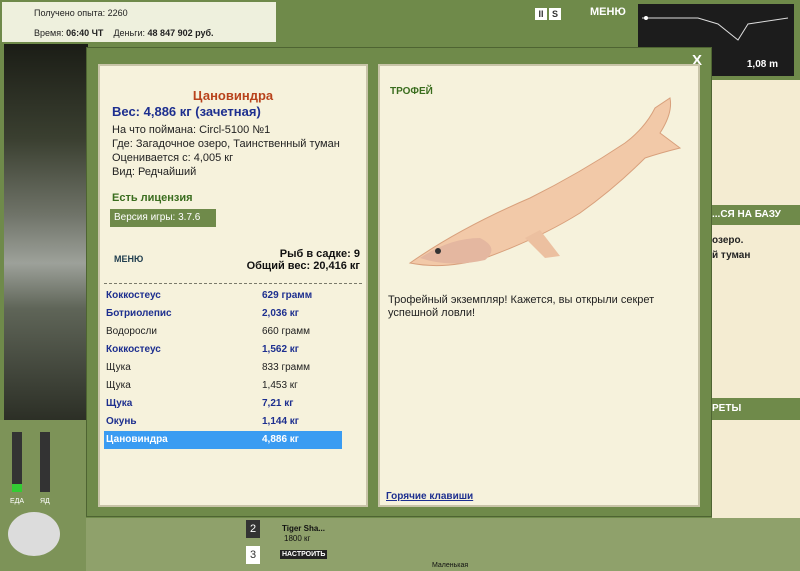 The image size is (800, 571). What do you see at coordinates (186, 111) in the screenshot?
I see `fish-weight: Вес: 4,886 кг (зачетная)` at bounding box center [186, 111].